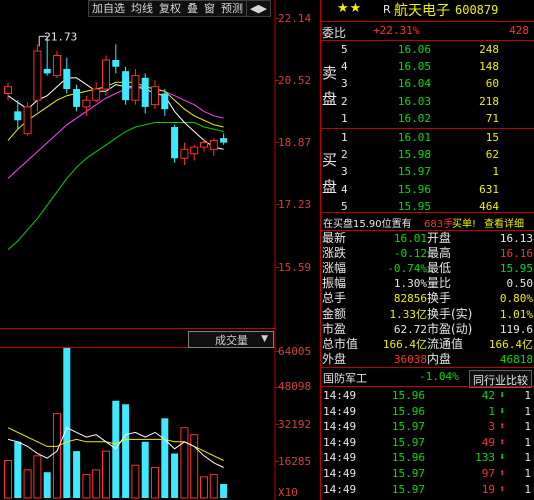  Describe the element at coordinates (427, 411) in the screenshot. I see `tick-row: 14:49 15.96 1 ⬇ 1` at that location.